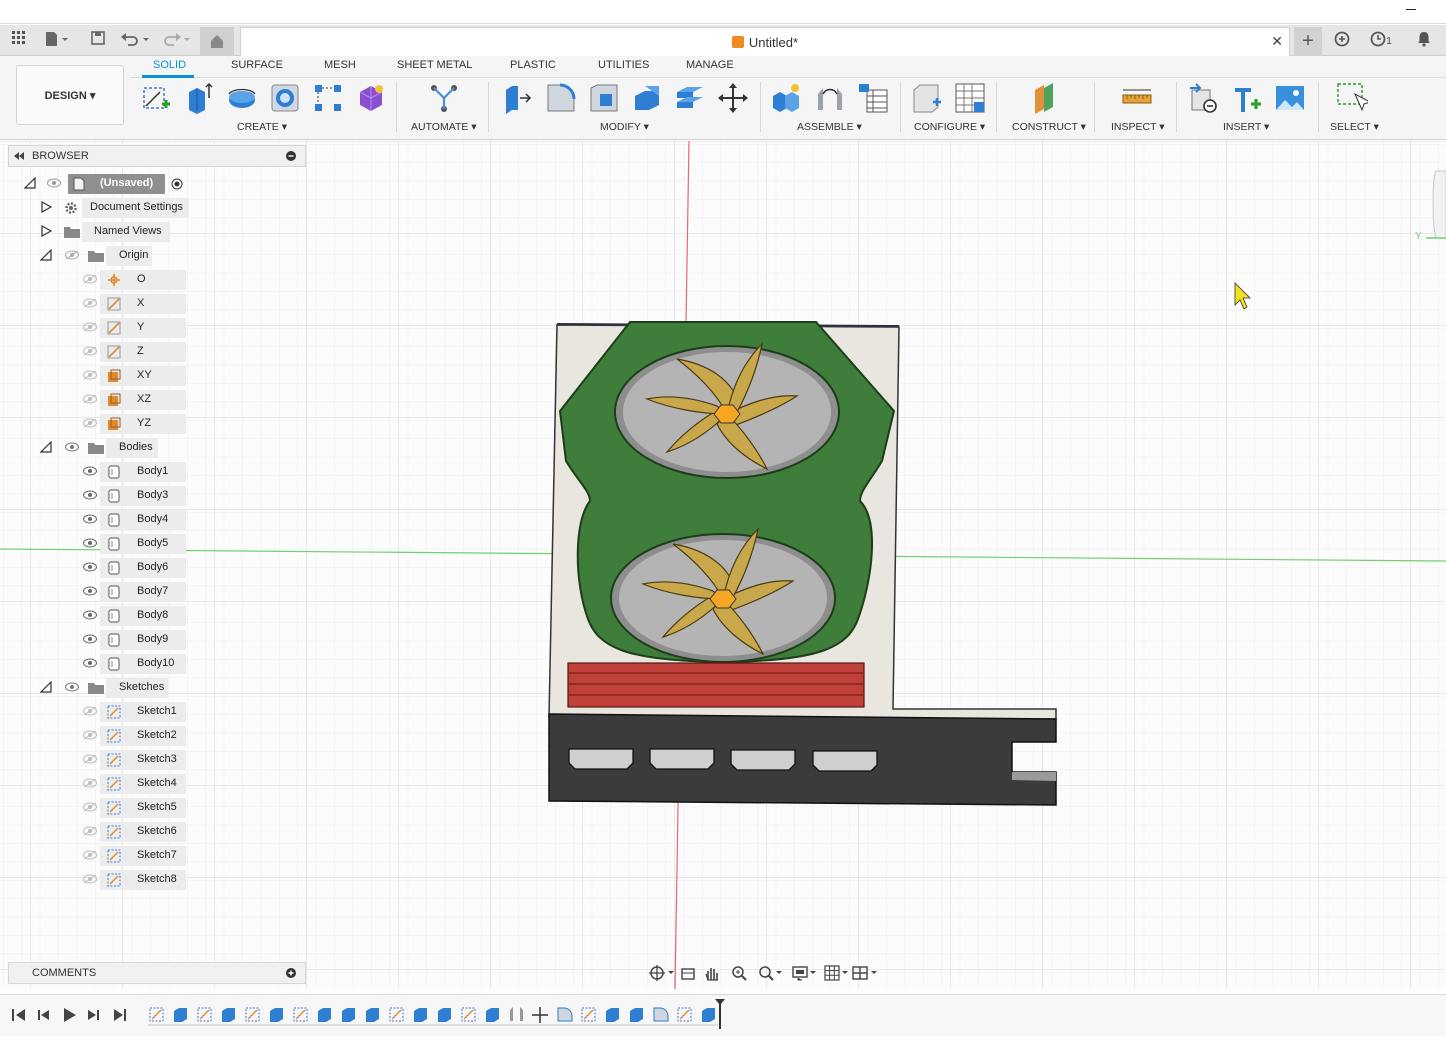  I want to click on configure-menu: CONFIGURE ▾, so click(949, 127).